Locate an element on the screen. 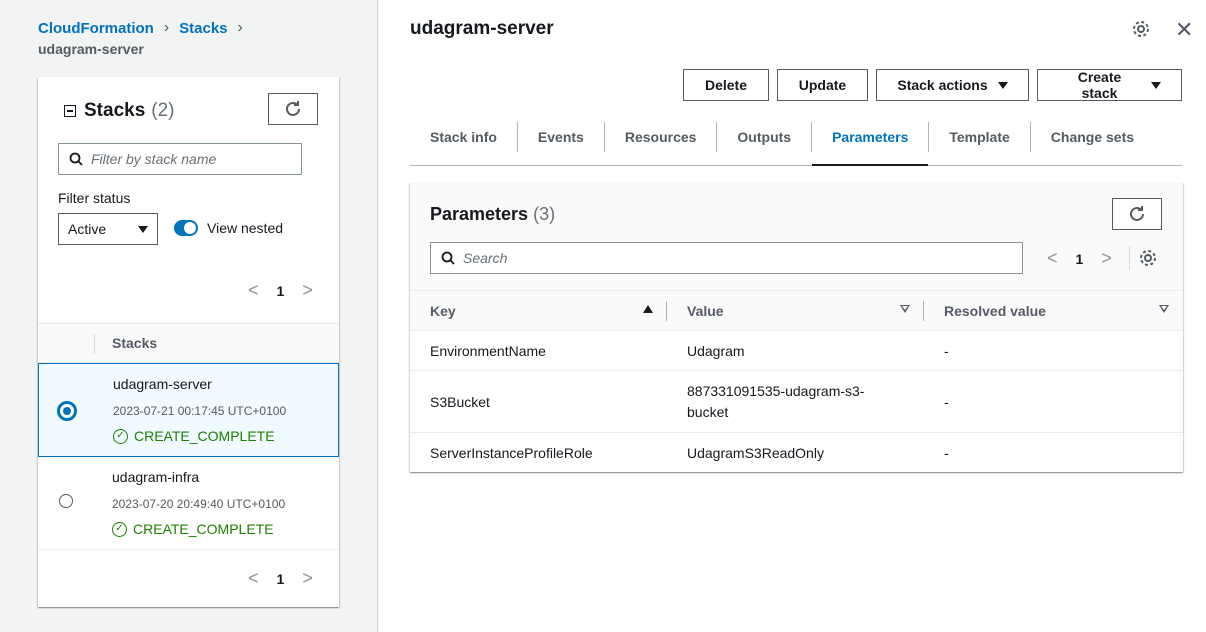 The height and width of the screenshot is (632, 1206). stacks-count: (2) is located at coordinates (163, 110).